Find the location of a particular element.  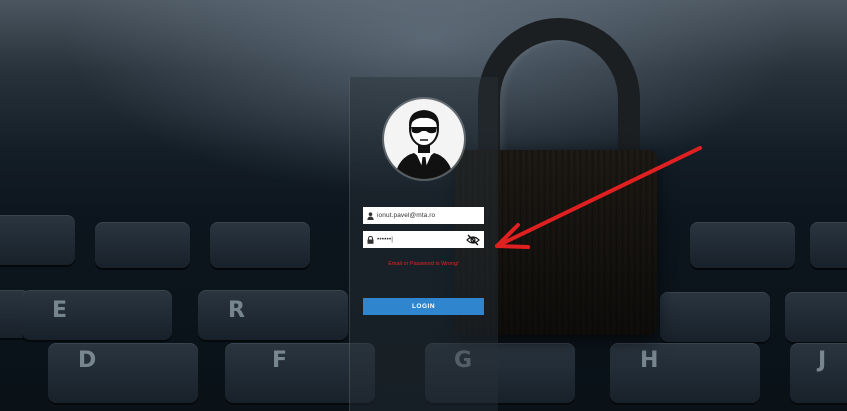

key-glyph: D is located at coordinates (87, 360).